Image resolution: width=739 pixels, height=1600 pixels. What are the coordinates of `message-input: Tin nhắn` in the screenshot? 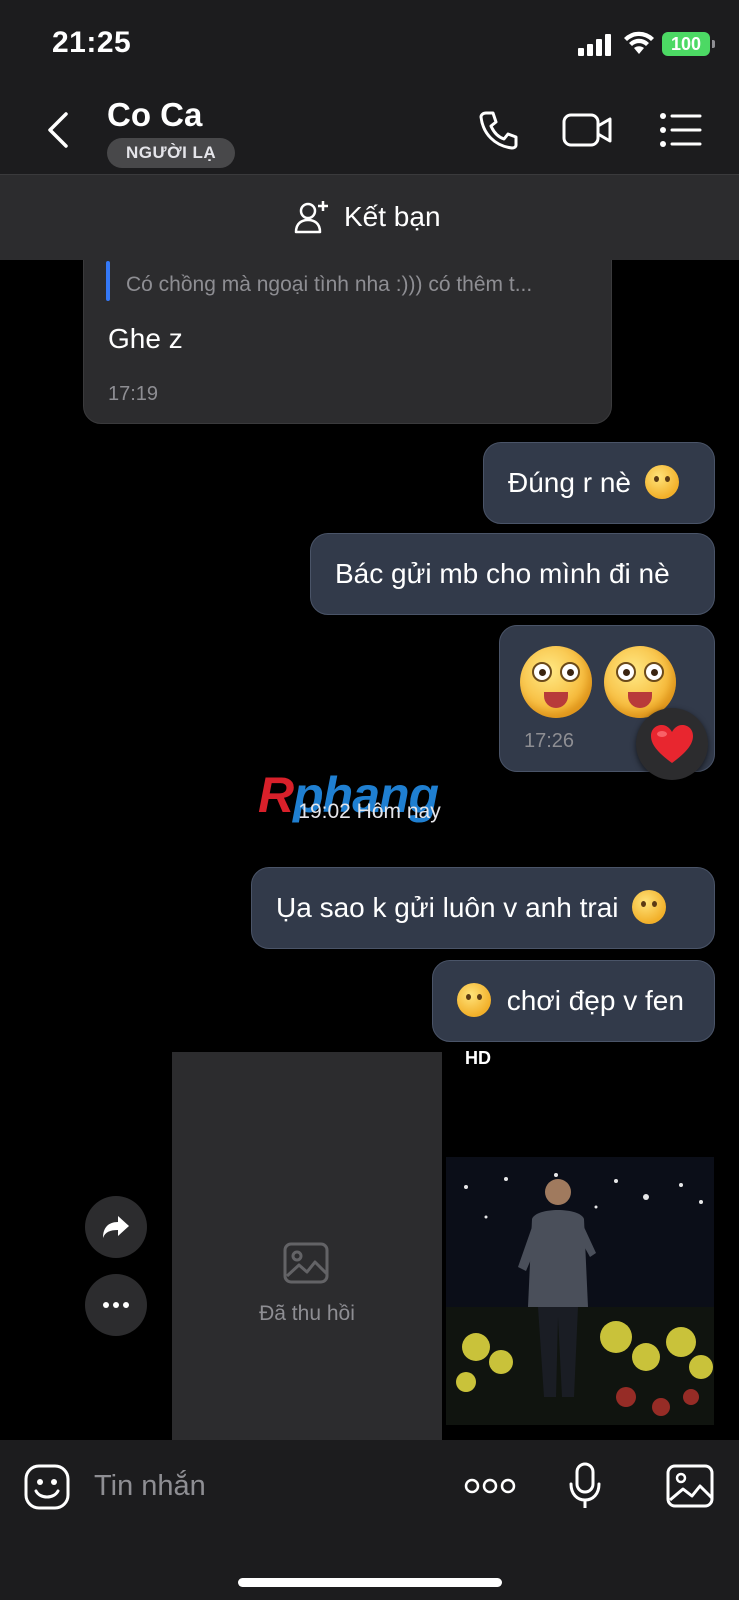 It's located at (150, 1486).